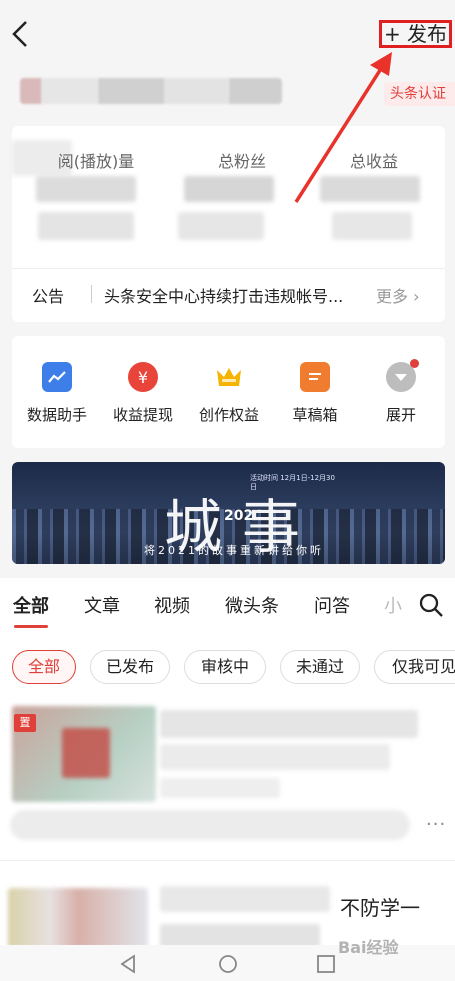  I want to click on banner-subtitle: 将2021的故事重新讲给你听, so click(234, 550).